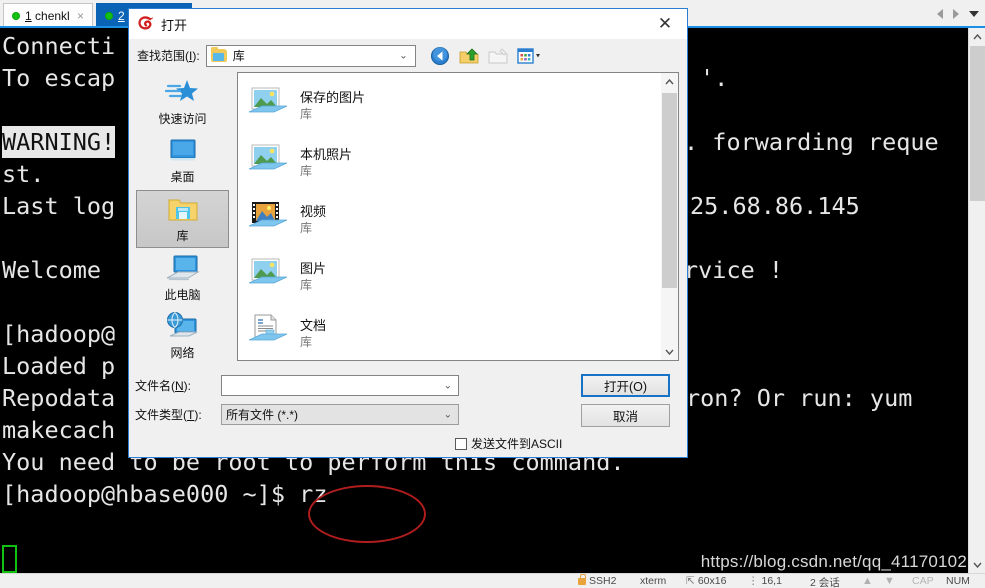 Image resolution: width=985 pixels, height=588 pixels. I want to click on terminal-line: Loaded p, so click(59, 366).